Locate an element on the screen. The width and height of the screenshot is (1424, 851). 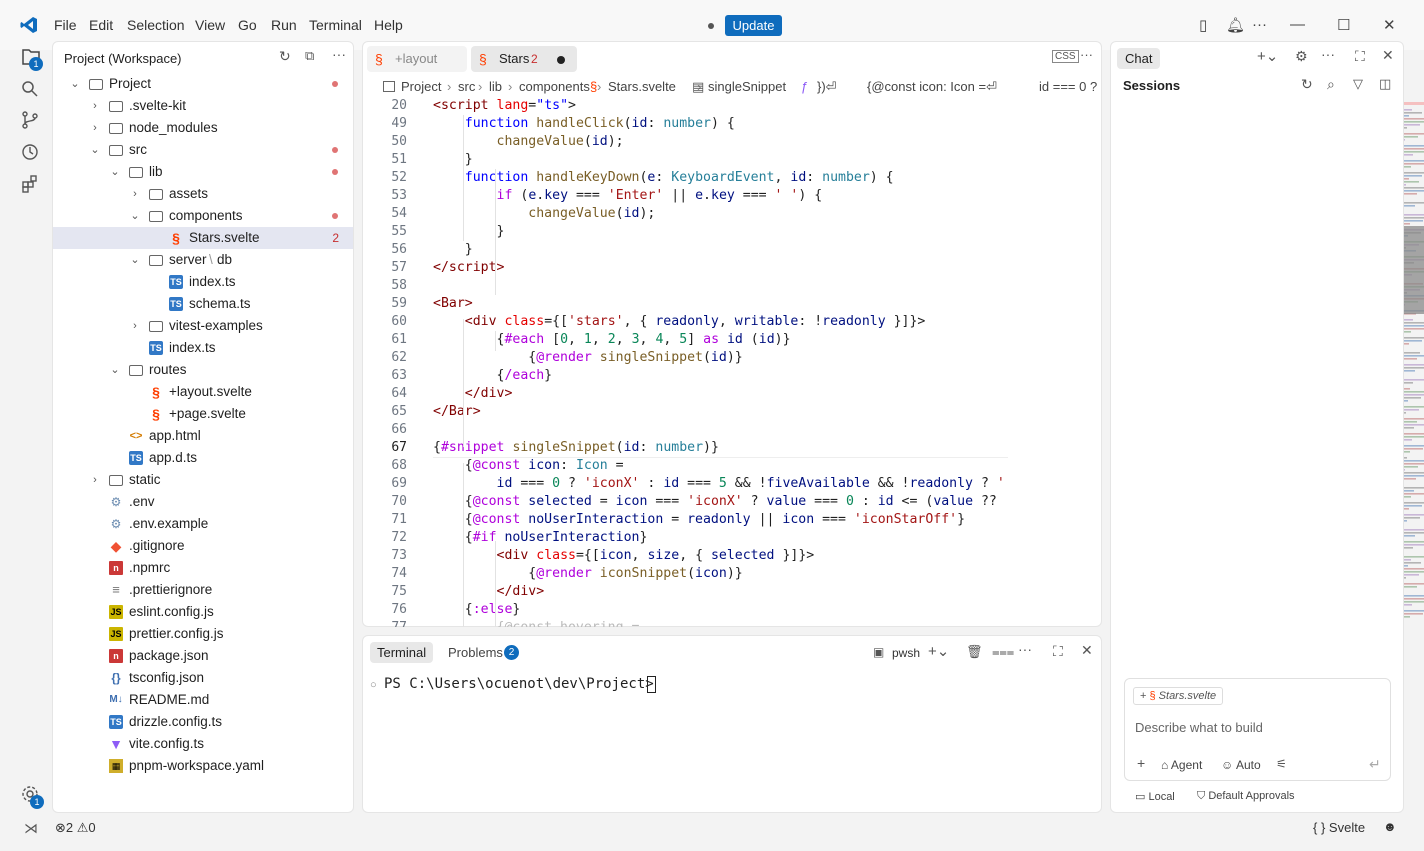
tree-item: § +page.svelte is located at coordinates (203, 414).